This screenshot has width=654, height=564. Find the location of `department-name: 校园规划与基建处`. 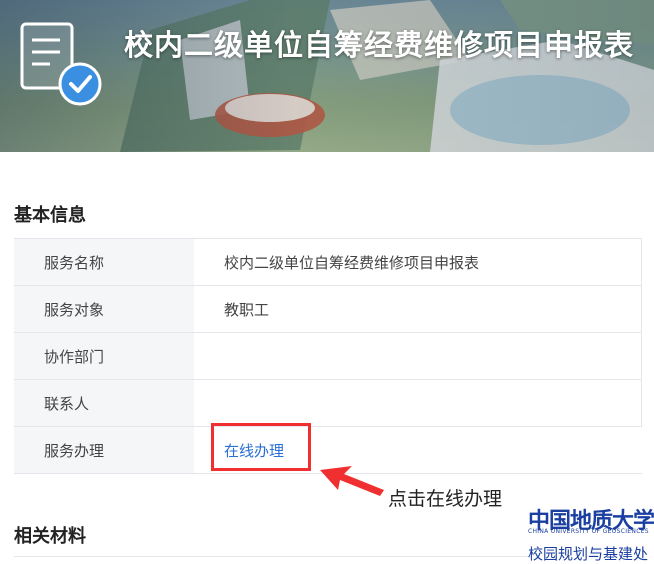

department-name: 校园规划与基建处 is located at coordinates (588, 554).